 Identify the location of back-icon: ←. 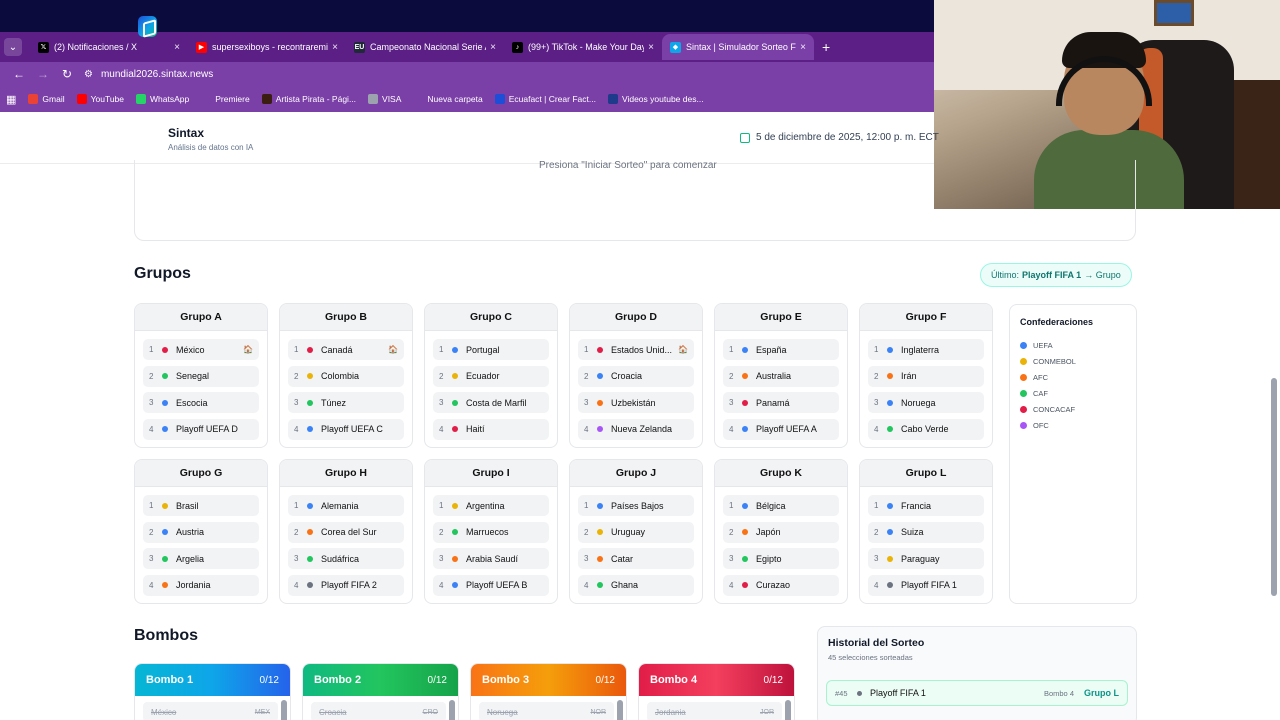
(19, 74).